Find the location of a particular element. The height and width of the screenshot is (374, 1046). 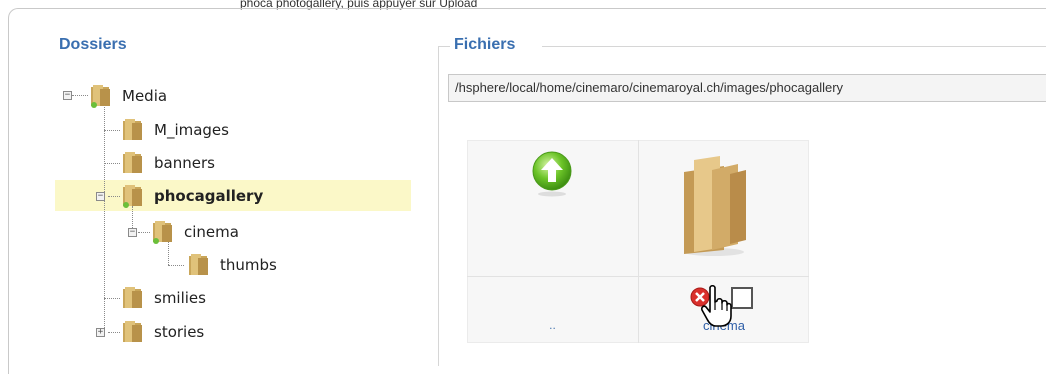

parent-folder-link: .. is located at coordinates (552, 325).